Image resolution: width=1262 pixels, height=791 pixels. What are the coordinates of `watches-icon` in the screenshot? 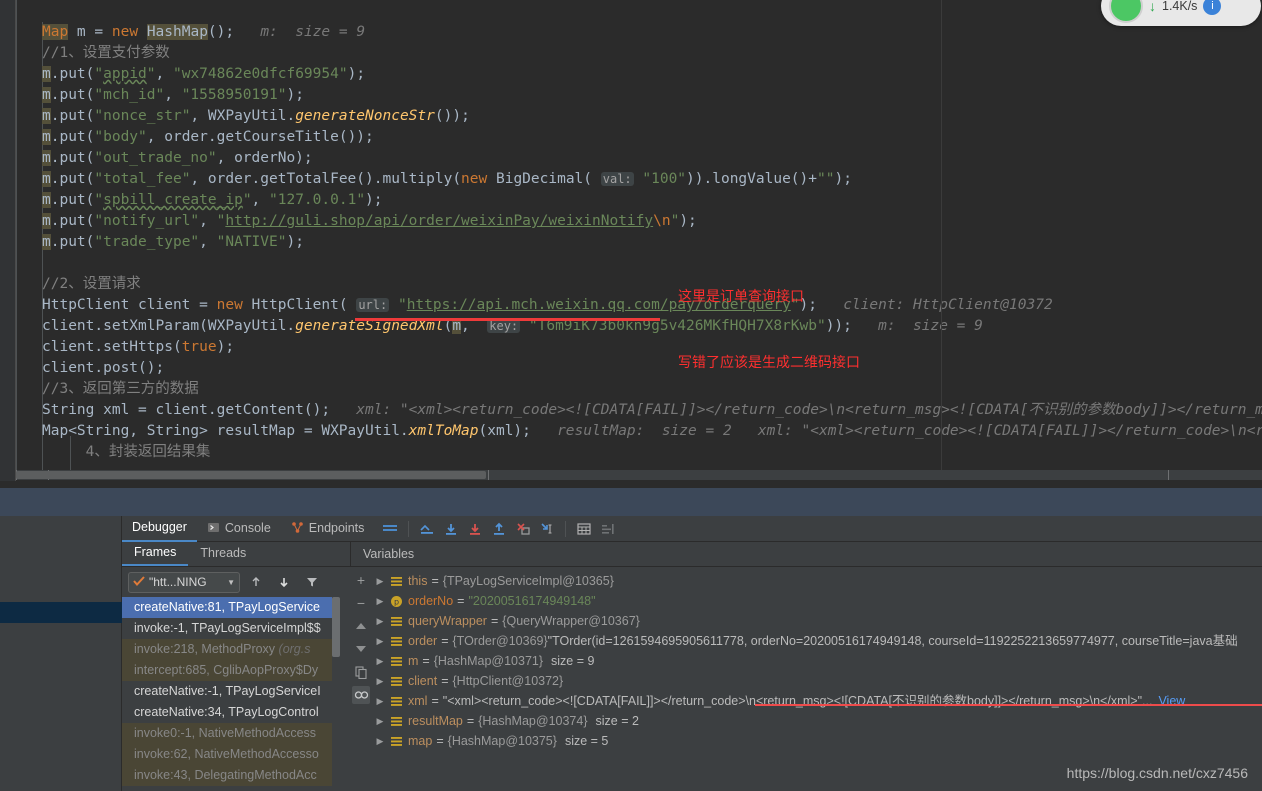 It's located at (361, 695).